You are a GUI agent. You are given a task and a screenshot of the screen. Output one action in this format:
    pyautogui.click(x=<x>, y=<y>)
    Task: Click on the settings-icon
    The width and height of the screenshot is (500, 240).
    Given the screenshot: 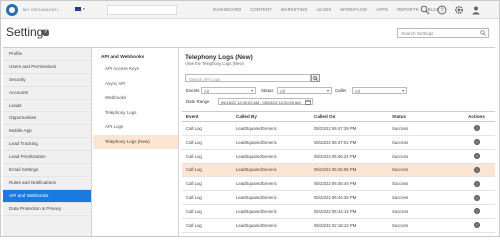 What is the action you would take?
    pyautogui.click(x=459, y=10)
    